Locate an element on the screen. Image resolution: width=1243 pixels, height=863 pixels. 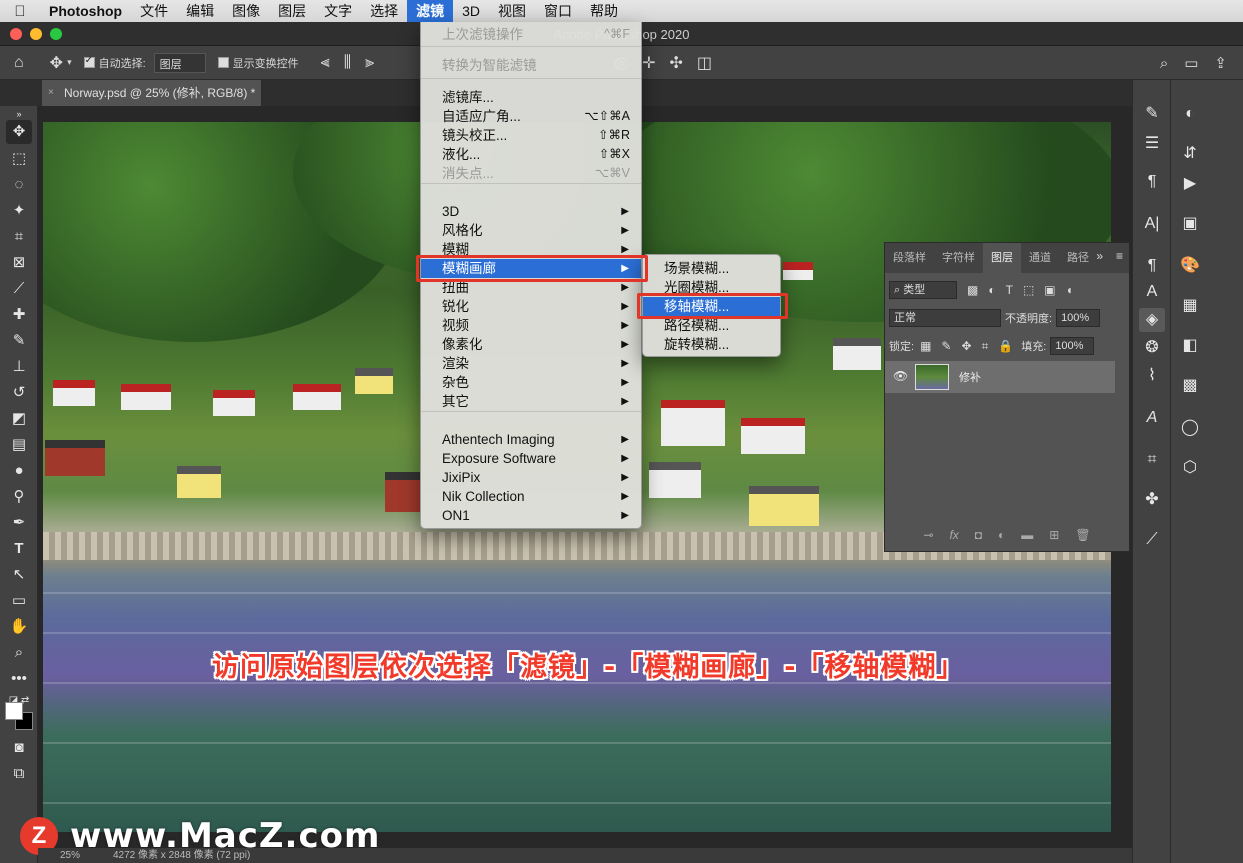
swatches-grid-icon: ▦ is located at coordinates (1190, 306).